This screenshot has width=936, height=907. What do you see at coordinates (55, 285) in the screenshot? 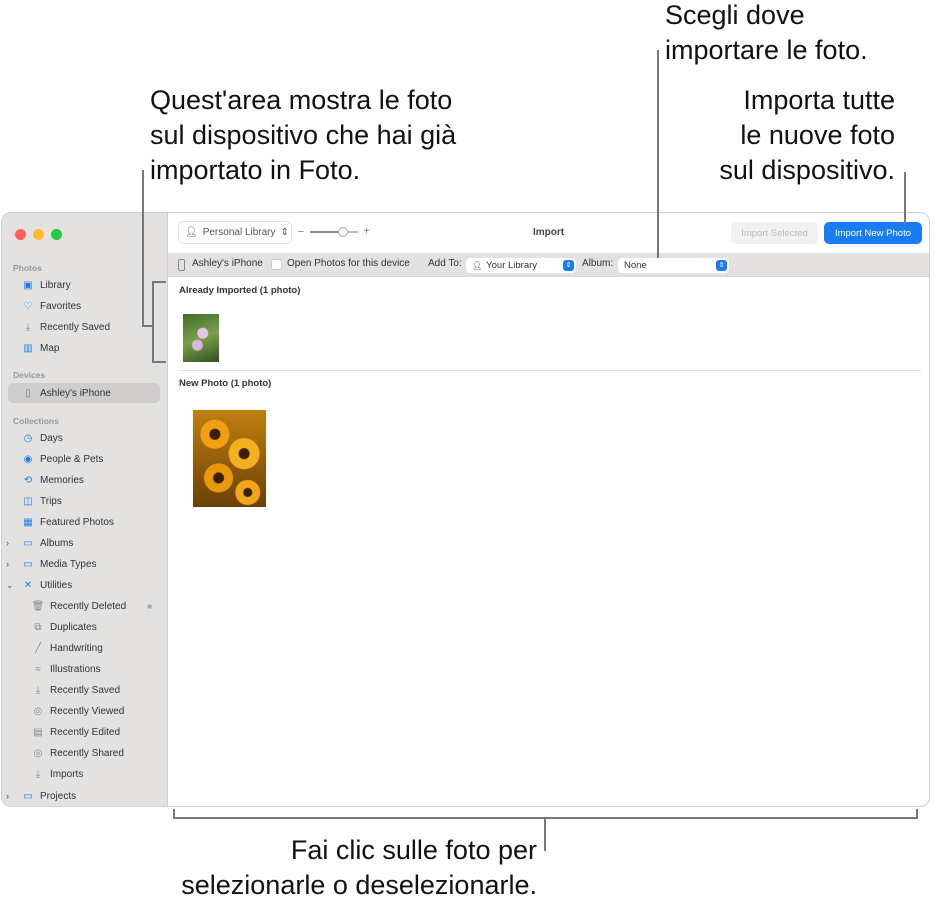
I see `label: Library` at bounding box center [55, 285].